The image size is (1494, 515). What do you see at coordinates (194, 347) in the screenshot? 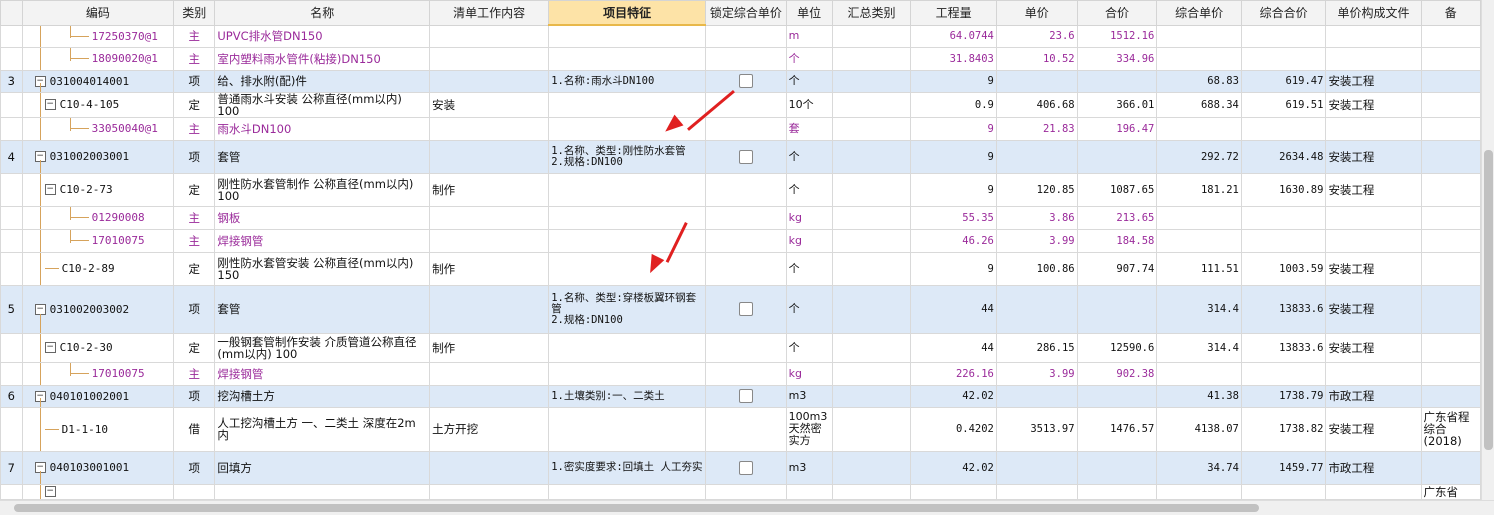
I see `cell-cat: 定` at bounding box center [194, 347].